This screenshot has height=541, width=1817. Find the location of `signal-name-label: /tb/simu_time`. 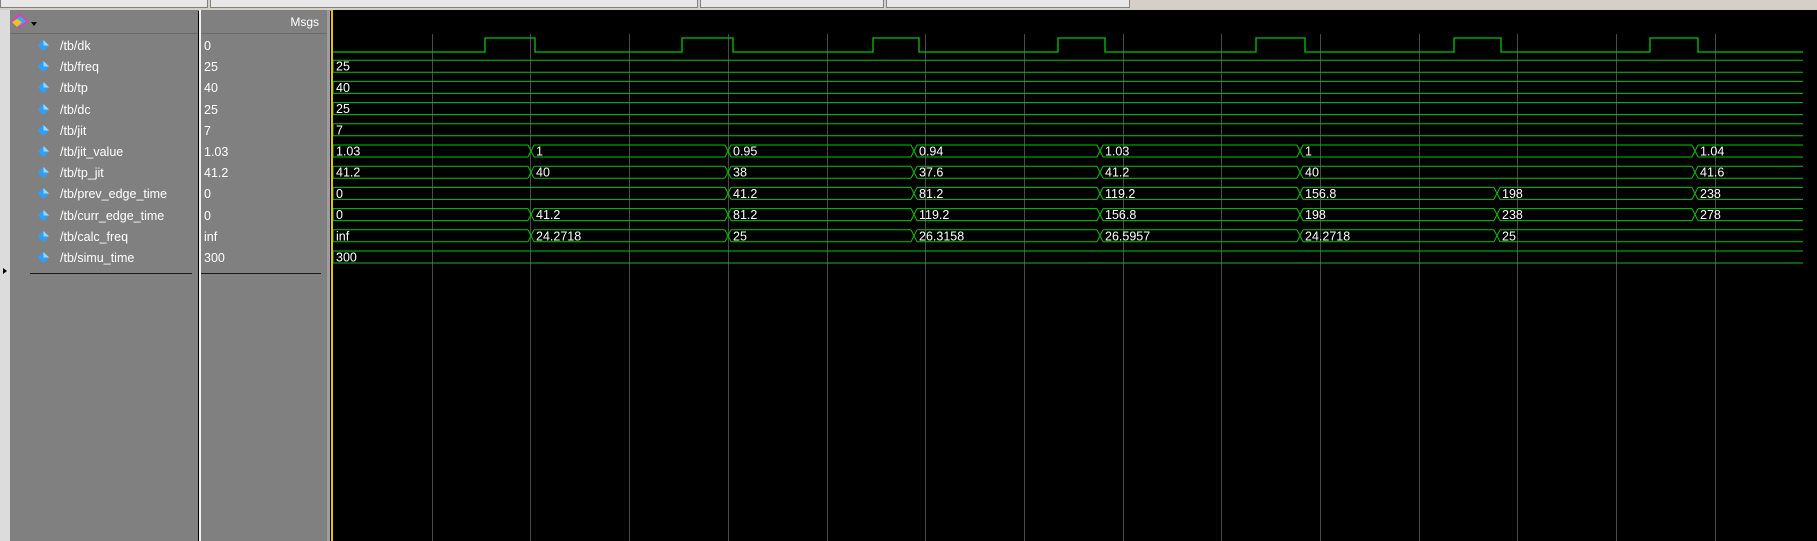

signal-name-label: /tb/simu_time is located at coordinates (97, 258).